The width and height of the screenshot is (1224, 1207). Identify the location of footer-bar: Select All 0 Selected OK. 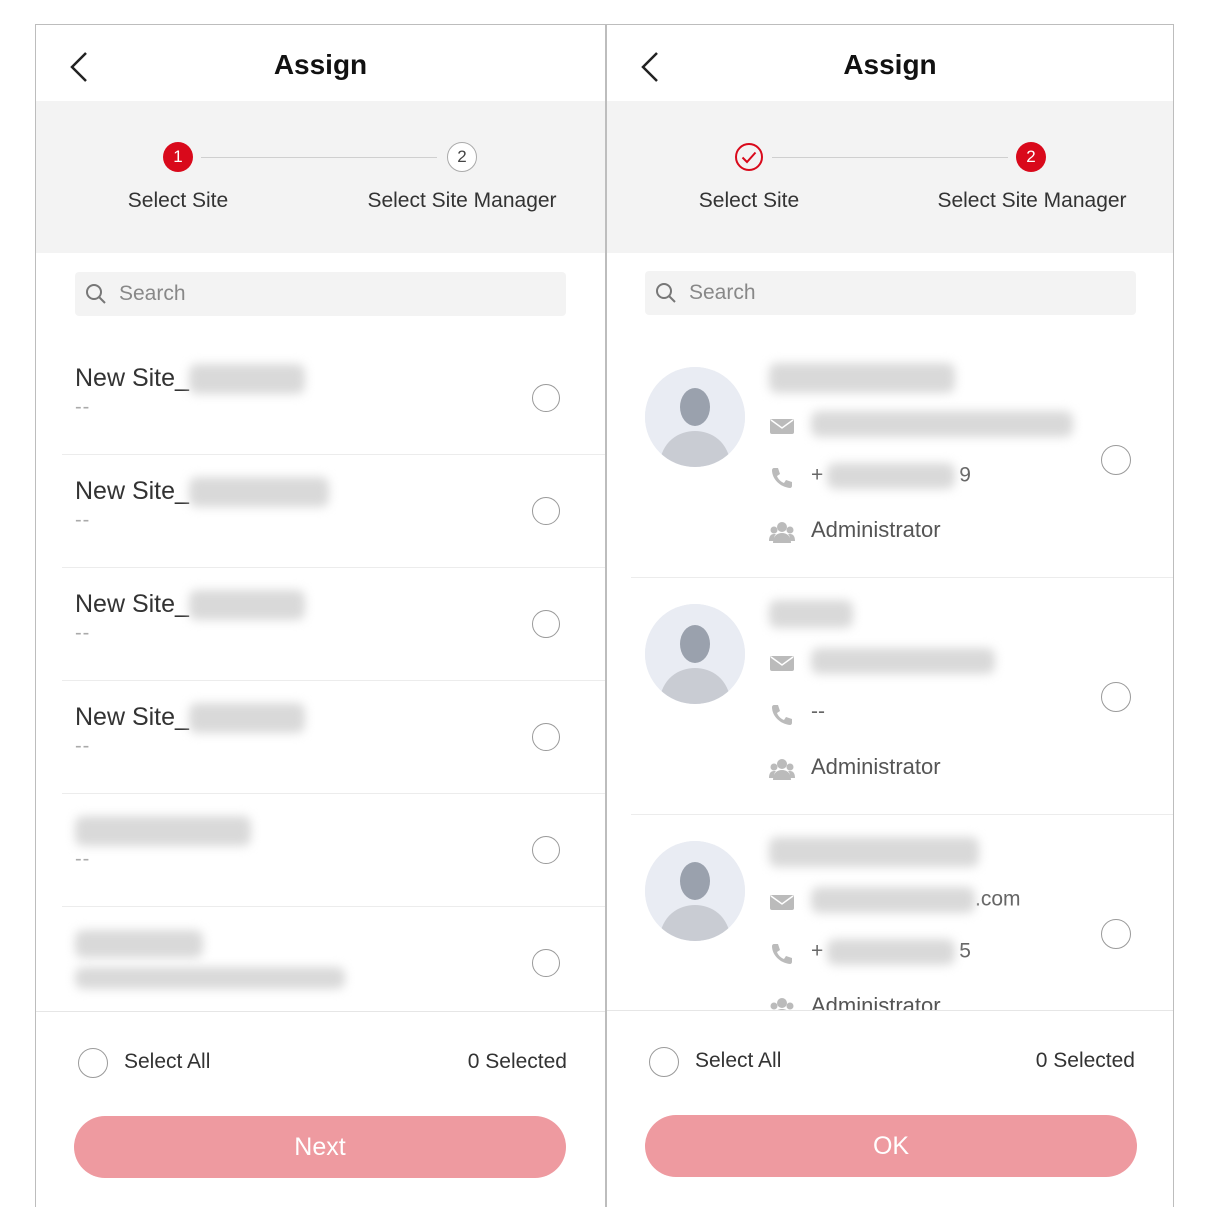
(890, 1108).